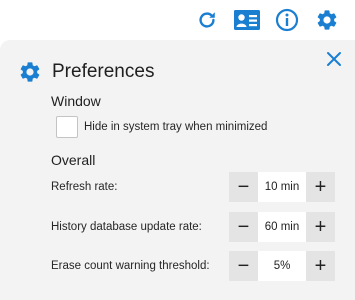 The width and height of the screenshot is (355, 300). What do you see at coordinates (320, 227) in the screenshot?
I see `history-update-rate-increment-button: +` at bounding box center [320, 227].